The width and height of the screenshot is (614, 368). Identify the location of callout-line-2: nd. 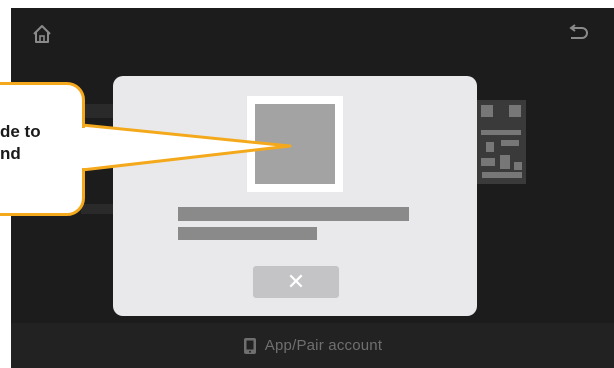
(10, 153).